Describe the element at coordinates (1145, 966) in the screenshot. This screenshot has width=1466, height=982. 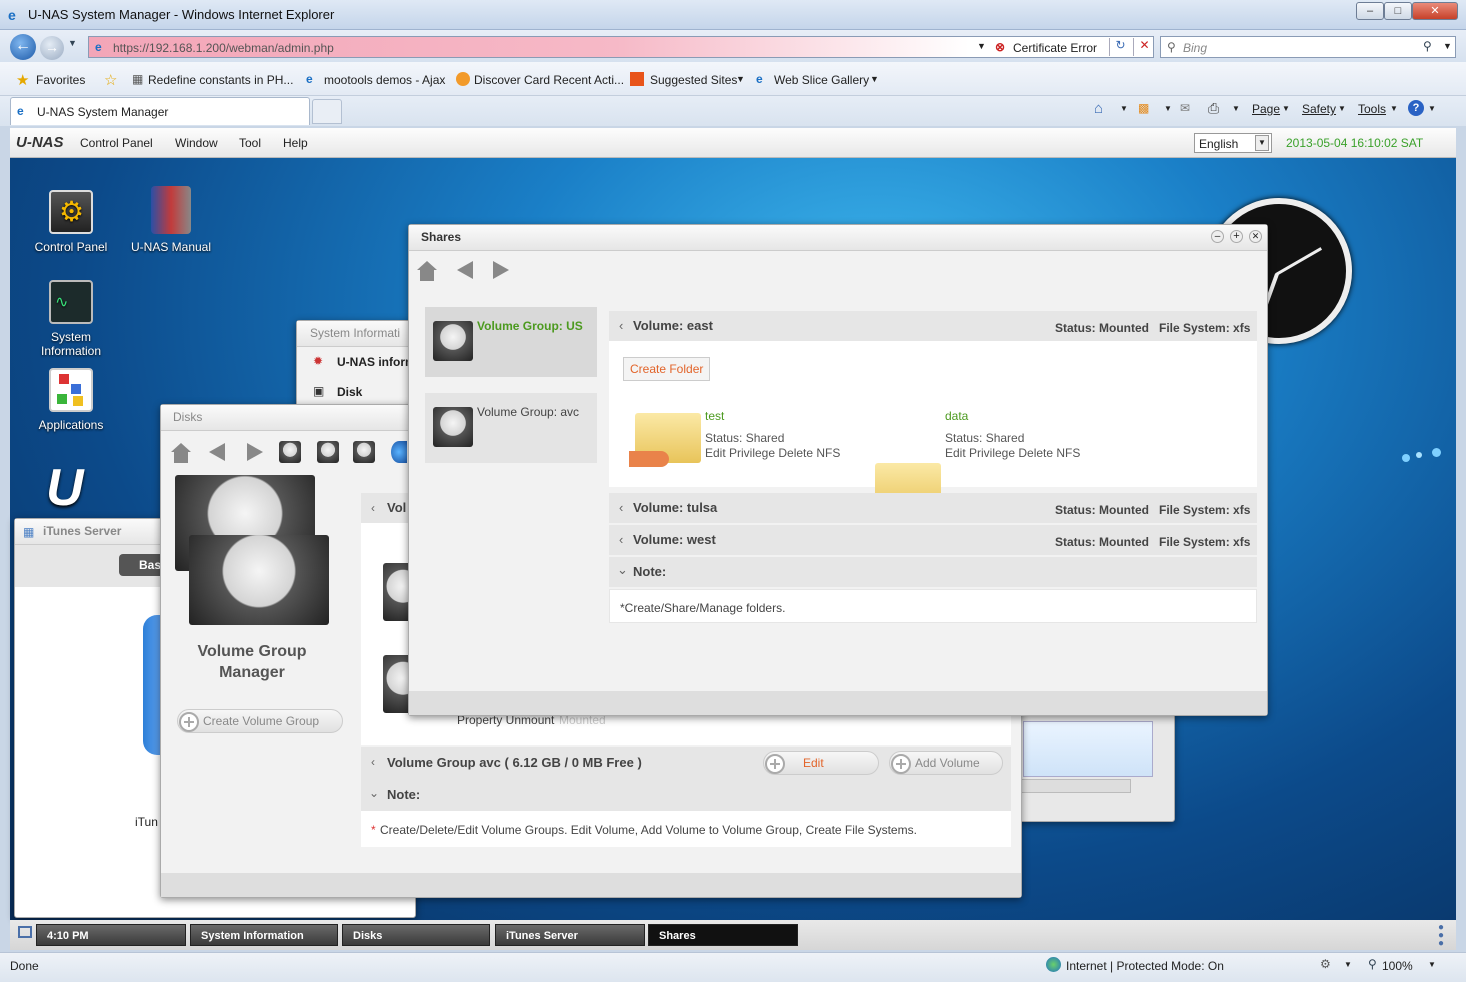
I see `security-zone: Internet | Protected Mode: On` at that location.